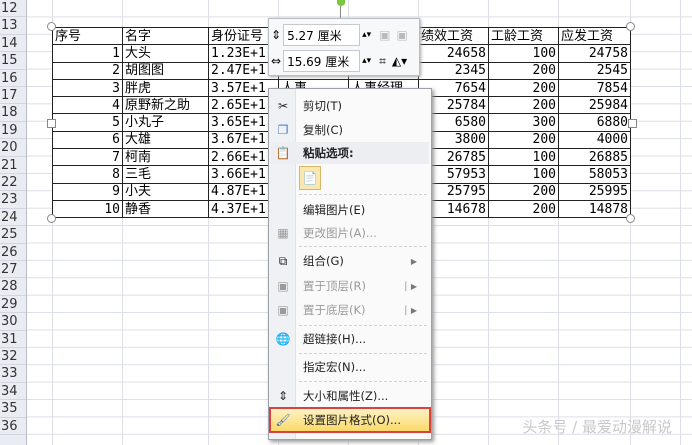 The height and width of the screenshot is (445, 692). Describe the element at coordinates (13, 131) in the screenshot. I see `row-number: 19` at that location.